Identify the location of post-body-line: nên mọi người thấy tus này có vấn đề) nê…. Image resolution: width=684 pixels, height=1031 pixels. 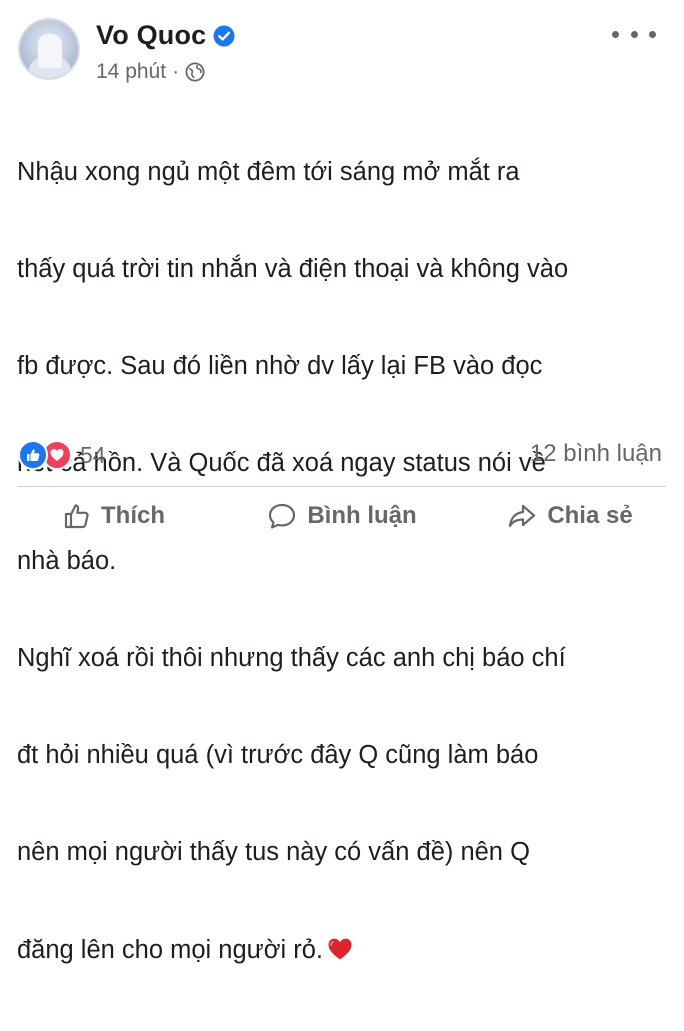
(273, 852).